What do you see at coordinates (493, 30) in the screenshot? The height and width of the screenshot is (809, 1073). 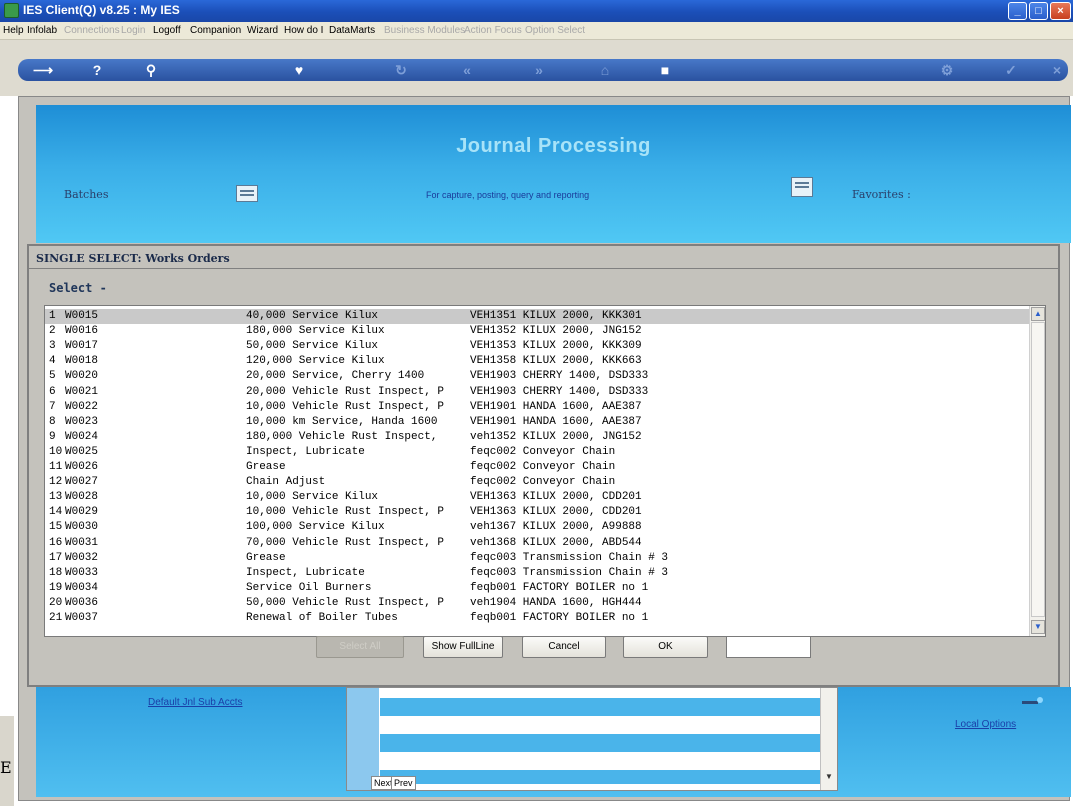 I see `menu-action-focus: Action Focus` at bounding box center [493, 30].